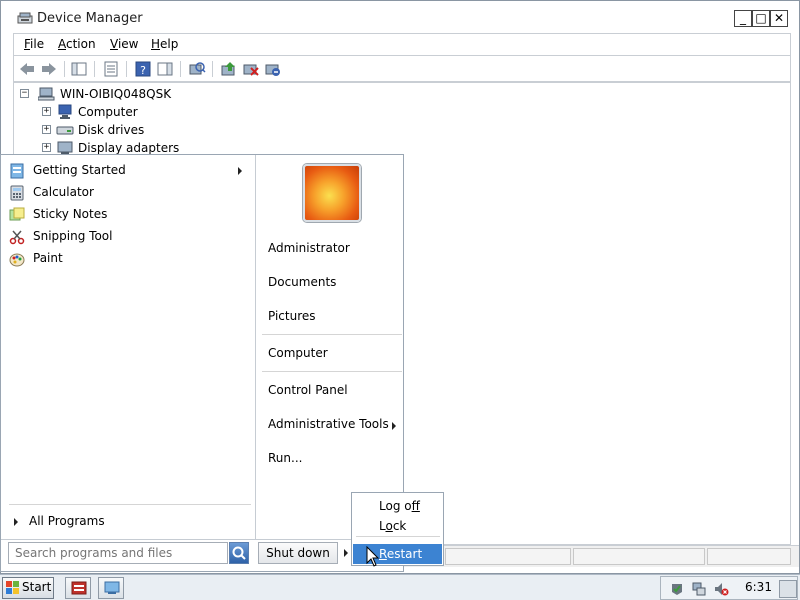 The width and height of the screenshot is (800, 600). What do you see at coordinates (328, 424) in the screenshot?
I see `link-label: Administrative Tools` at bounding box center [328, 424].